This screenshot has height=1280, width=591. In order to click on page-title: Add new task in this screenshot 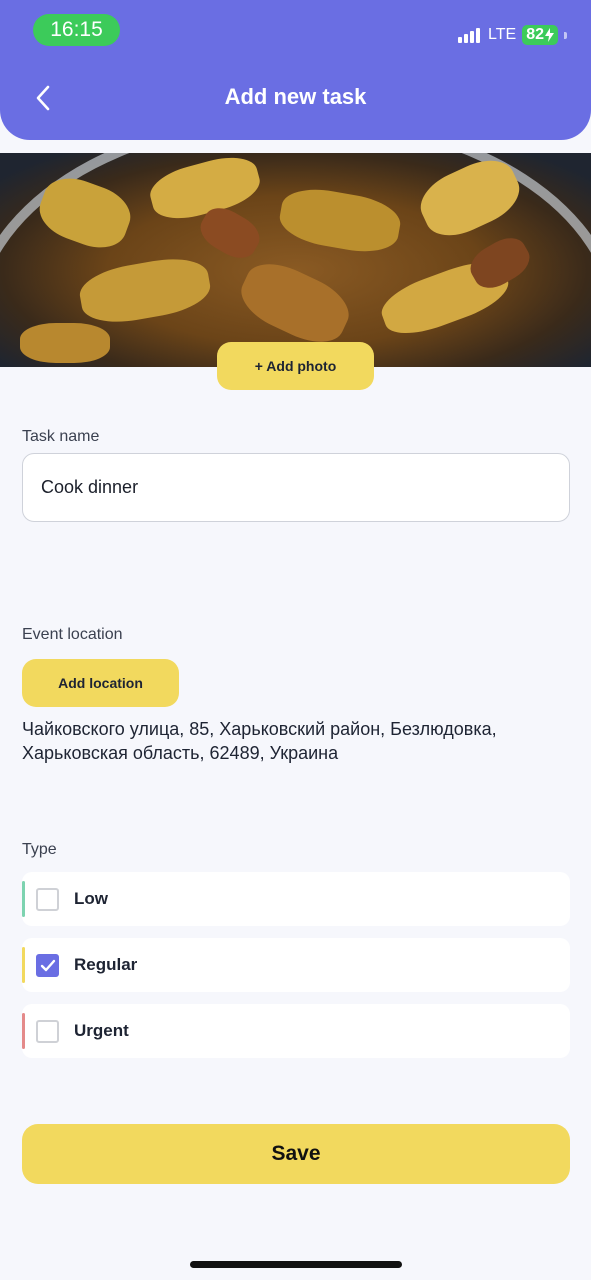, I will do `click(295, 96)`.